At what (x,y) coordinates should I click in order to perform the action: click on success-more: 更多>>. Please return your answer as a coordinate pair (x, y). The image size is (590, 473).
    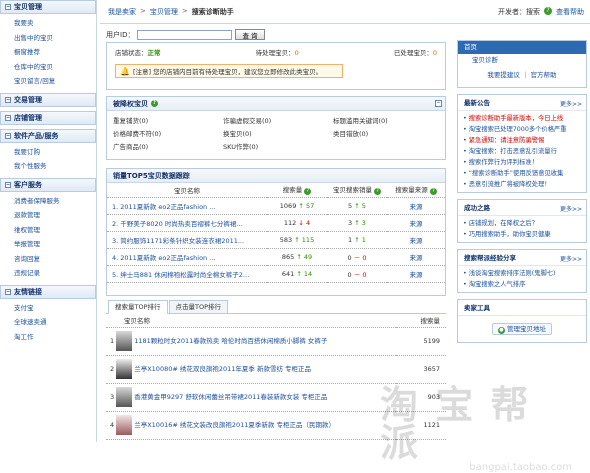
    Looking at the image, I should click on (571, 208).